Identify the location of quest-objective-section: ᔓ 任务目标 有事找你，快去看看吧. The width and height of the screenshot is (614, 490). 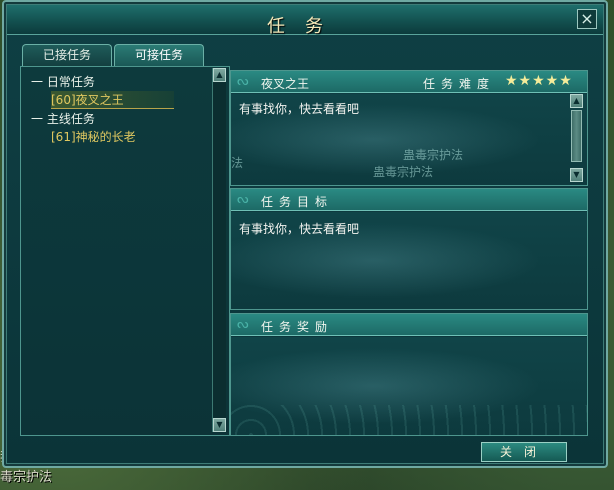
(409, 249).